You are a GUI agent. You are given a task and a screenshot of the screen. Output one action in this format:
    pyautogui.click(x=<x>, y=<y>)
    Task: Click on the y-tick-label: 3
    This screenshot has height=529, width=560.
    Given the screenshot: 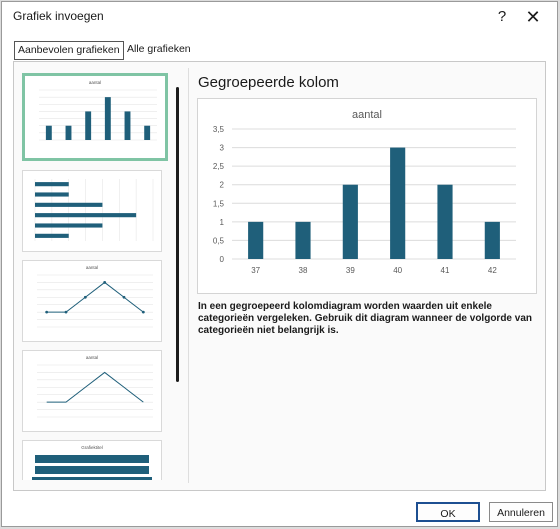 What is the action you would take?
    pyautogui.click(x=222, y=148)
    